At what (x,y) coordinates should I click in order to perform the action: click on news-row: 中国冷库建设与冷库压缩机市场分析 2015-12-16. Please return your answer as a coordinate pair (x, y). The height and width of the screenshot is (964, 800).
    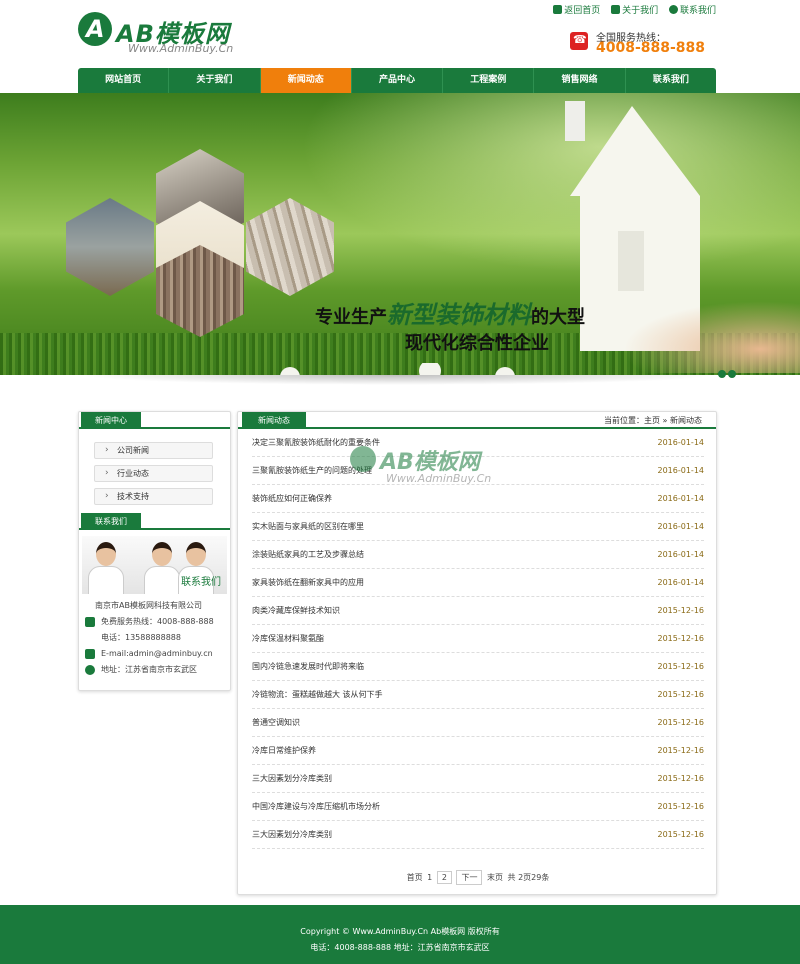
    Looking at the image, I should click on (478, 807).